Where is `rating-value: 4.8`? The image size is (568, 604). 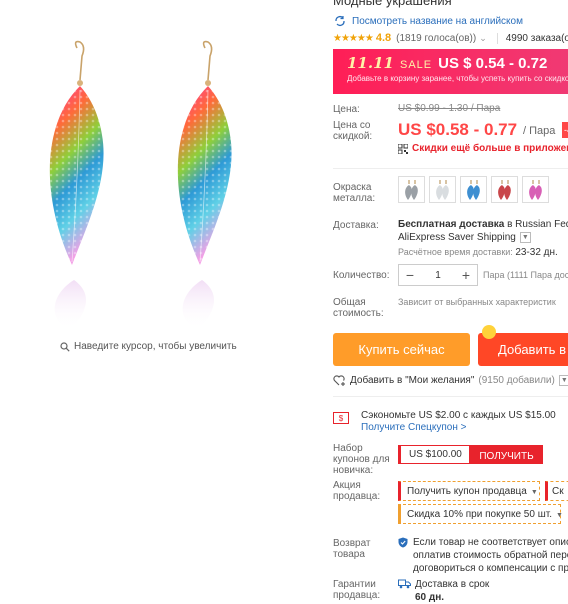 rating-value: 4.8 is located at coordinates (383, 38).